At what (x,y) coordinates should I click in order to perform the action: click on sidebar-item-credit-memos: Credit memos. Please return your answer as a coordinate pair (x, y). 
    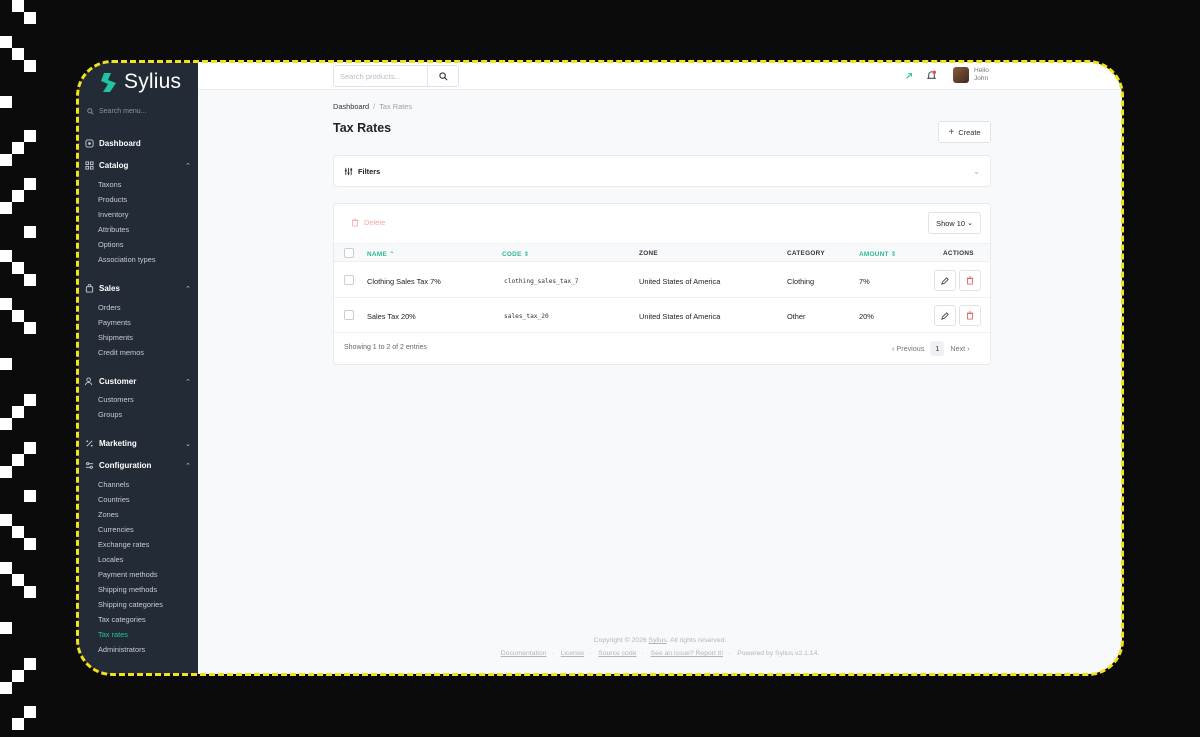
    Looking at the image, I should click on (121, 352).